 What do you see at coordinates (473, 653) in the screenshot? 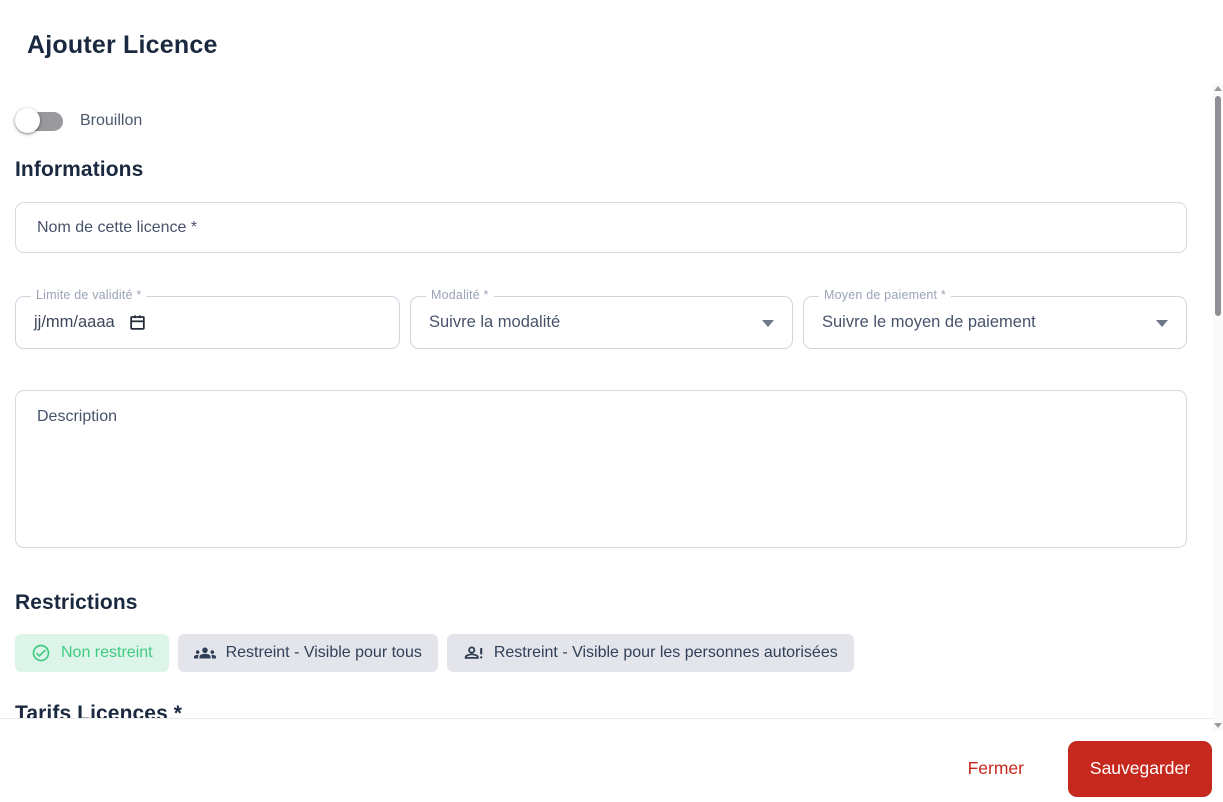
I see `person-alert-icon` at bounding box center [473, 653].